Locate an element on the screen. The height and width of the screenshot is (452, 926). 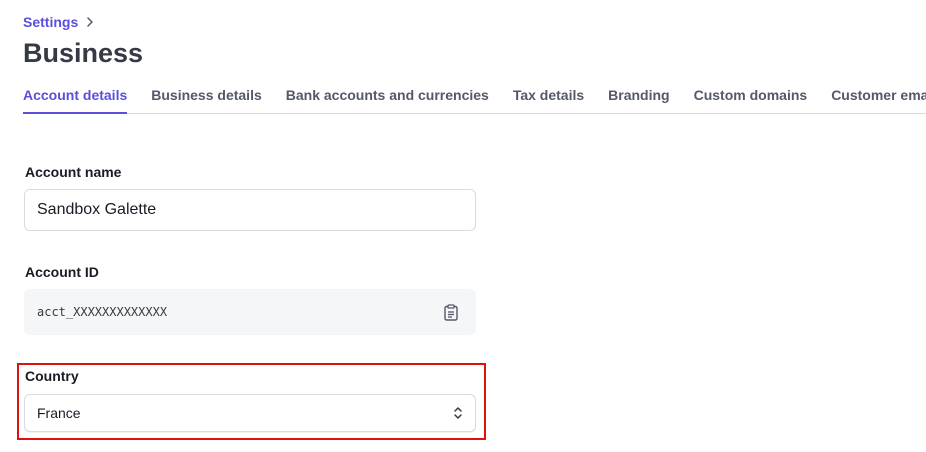
tab-customer-emails: Customer emails is located at coordinates (878, 97).